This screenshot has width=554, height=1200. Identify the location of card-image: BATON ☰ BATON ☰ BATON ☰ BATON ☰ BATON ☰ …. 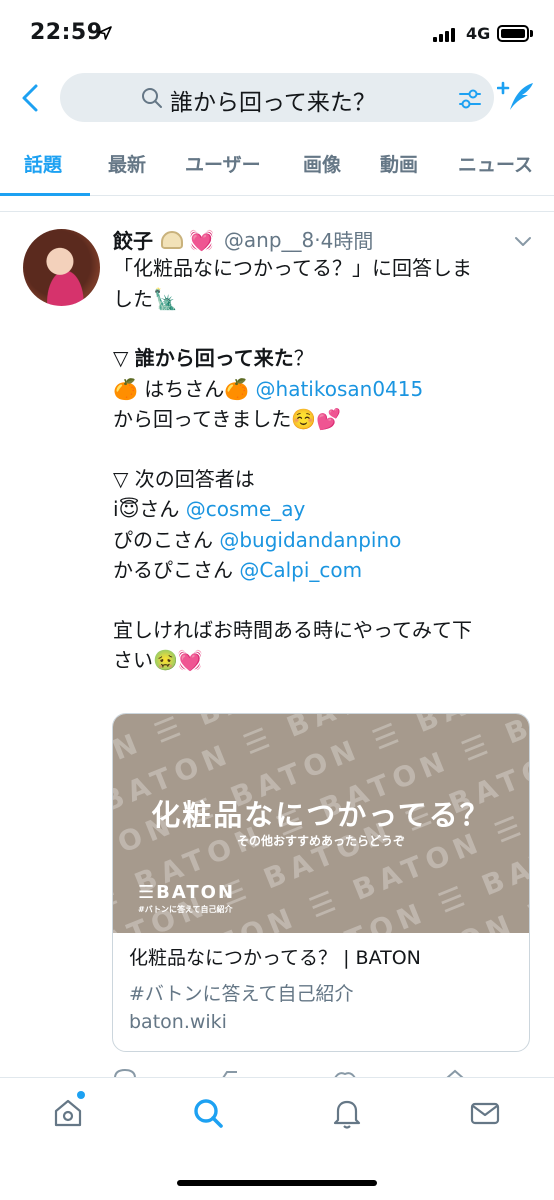
(321, 823).